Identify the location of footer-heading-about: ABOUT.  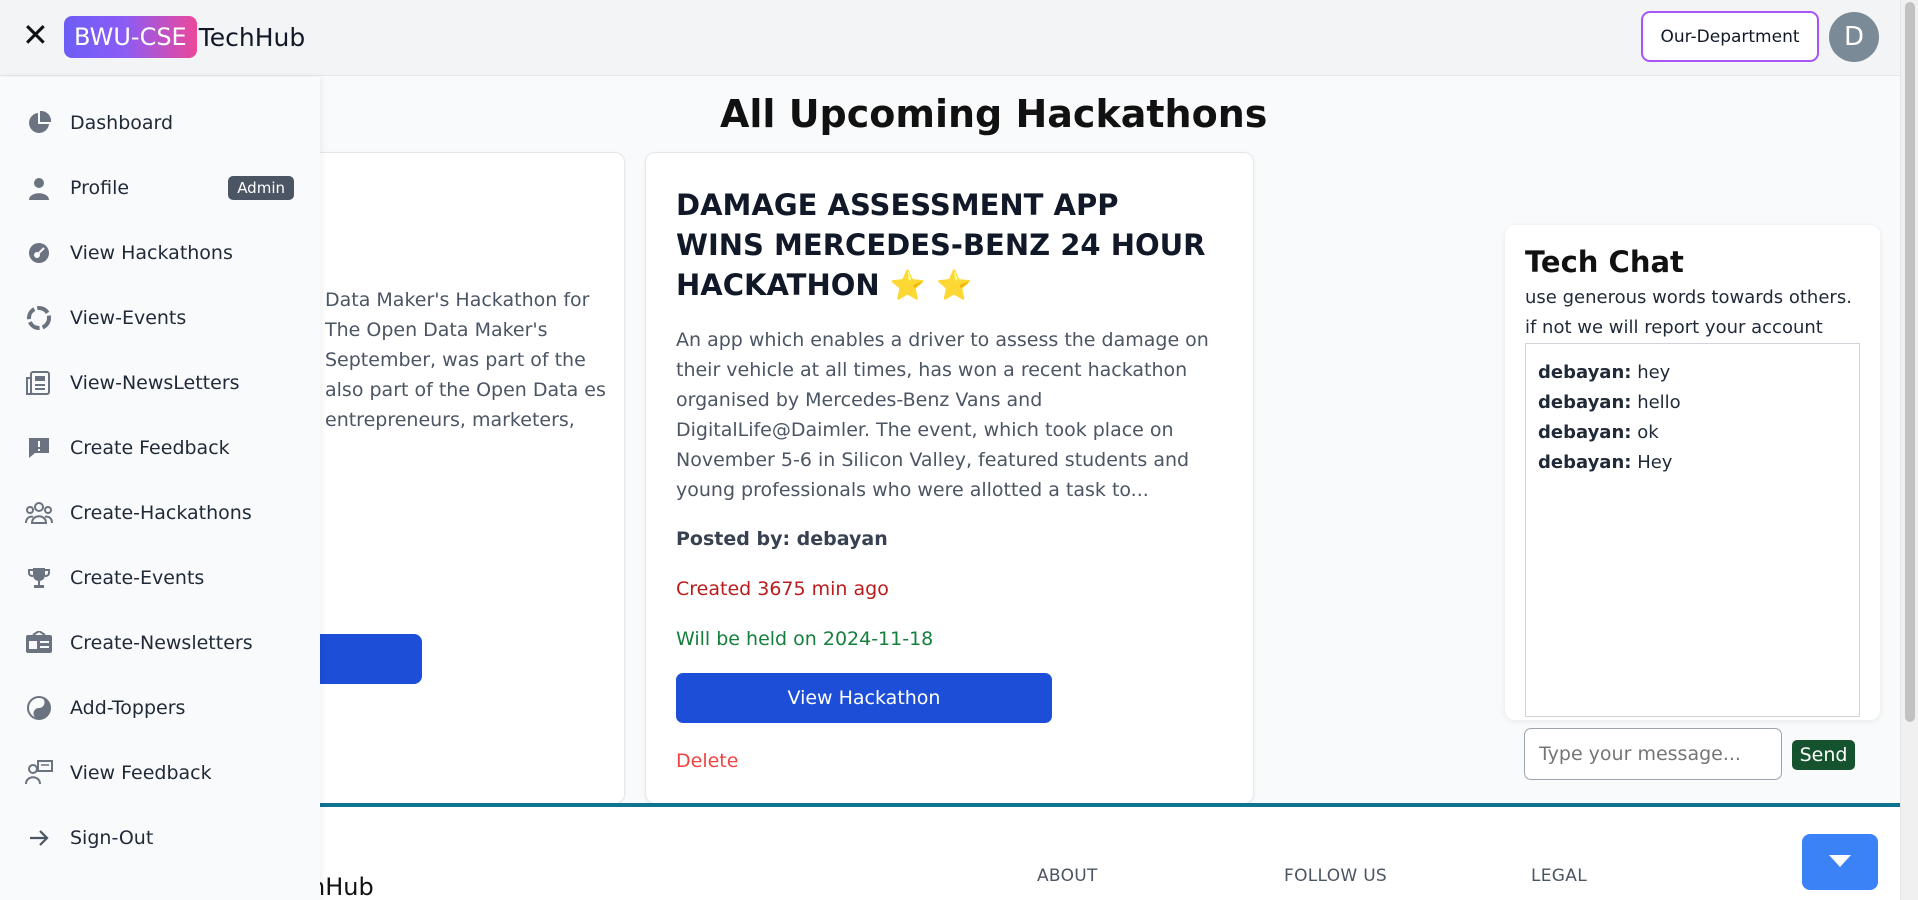
(1067, 876).